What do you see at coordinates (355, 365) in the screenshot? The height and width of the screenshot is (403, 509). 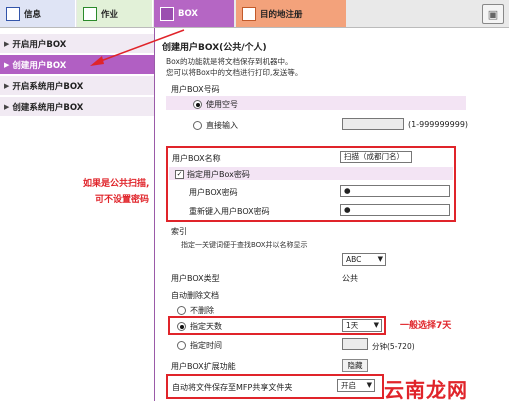 I see `hide-button: 隐藏` at bounding box center [355, 365].